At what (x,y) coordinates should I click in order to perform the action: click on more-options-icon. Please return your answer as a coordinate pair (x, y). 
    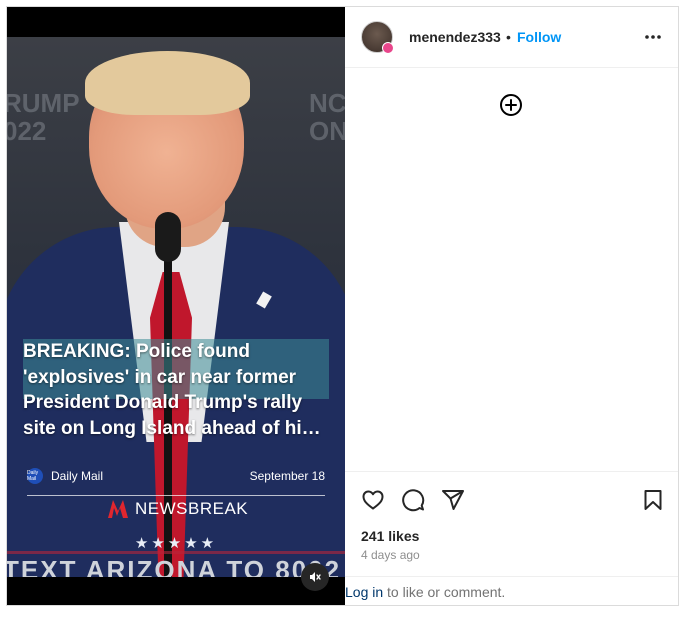
    Looking at the image, I should click on (653, 37).